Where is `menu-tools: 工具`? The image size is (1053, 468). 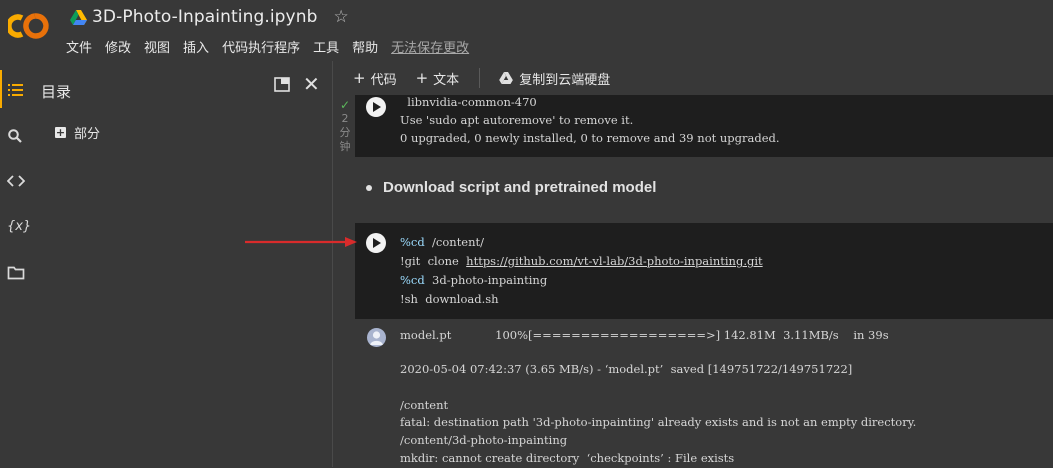 menu-tools: 工具 is located at coordinates (326, 46).